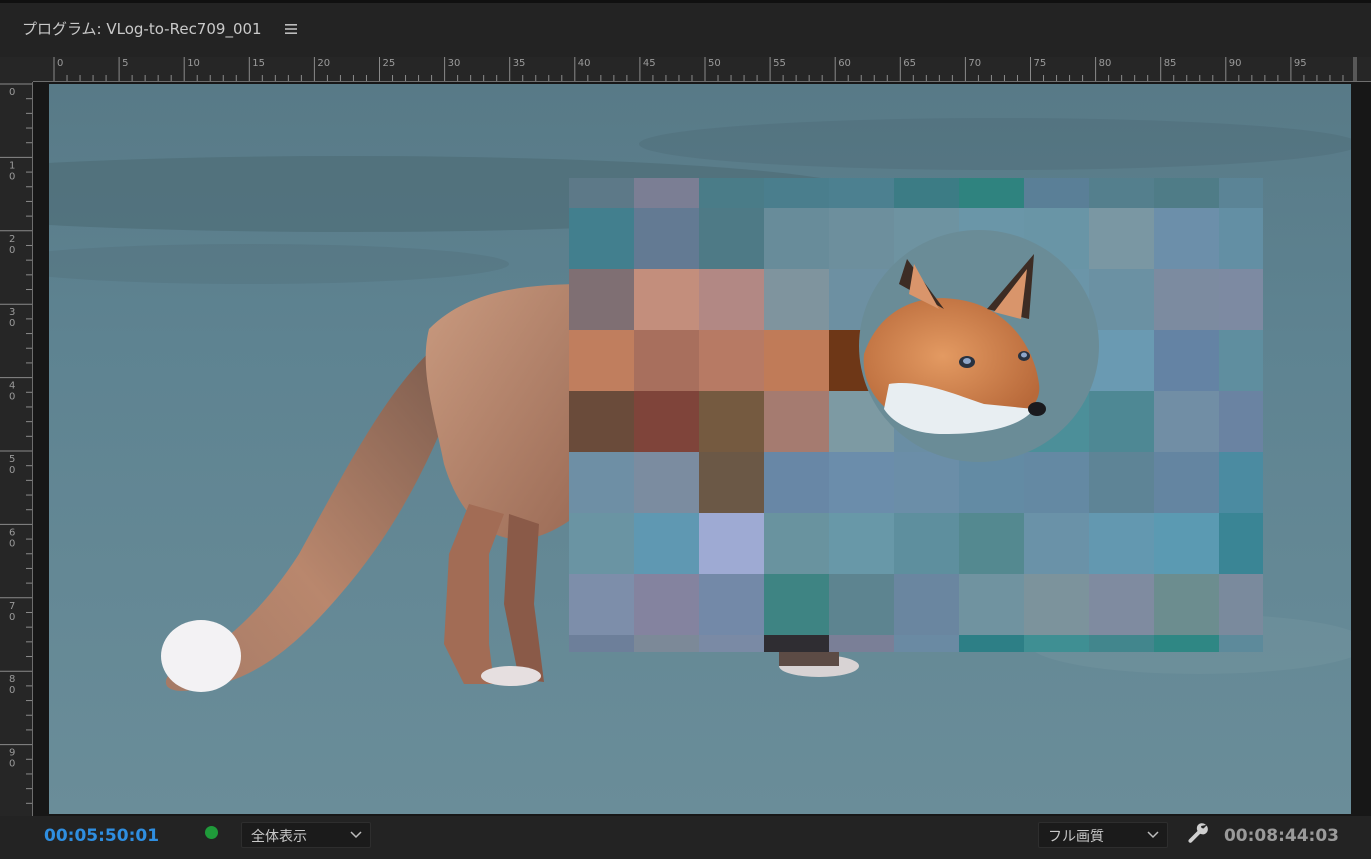 Image resolution: width=1371 pixels, height=859 pixels. What do you see at coordinates (454, 63) in the screenshot?
I see `ruler-label: 30` at bounding box center [454, 63].